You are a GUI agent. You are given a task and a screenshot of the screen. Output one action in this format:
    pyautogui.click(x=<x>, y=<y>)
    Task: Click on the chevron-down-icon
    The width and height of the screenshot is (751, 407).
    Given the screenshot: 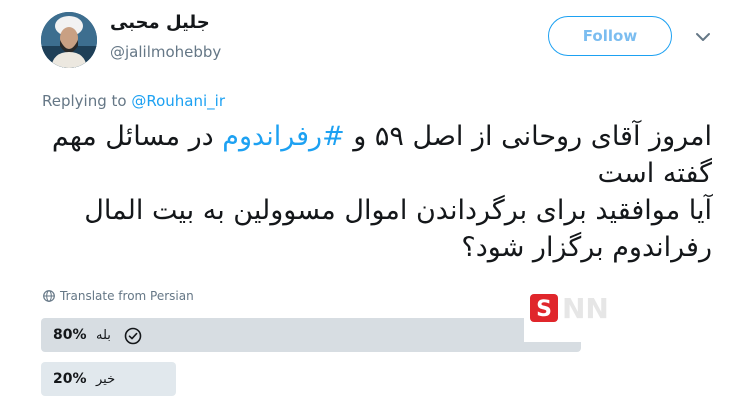 What is the action you would take?
    pyautogui.click(x=703, y=37)
    